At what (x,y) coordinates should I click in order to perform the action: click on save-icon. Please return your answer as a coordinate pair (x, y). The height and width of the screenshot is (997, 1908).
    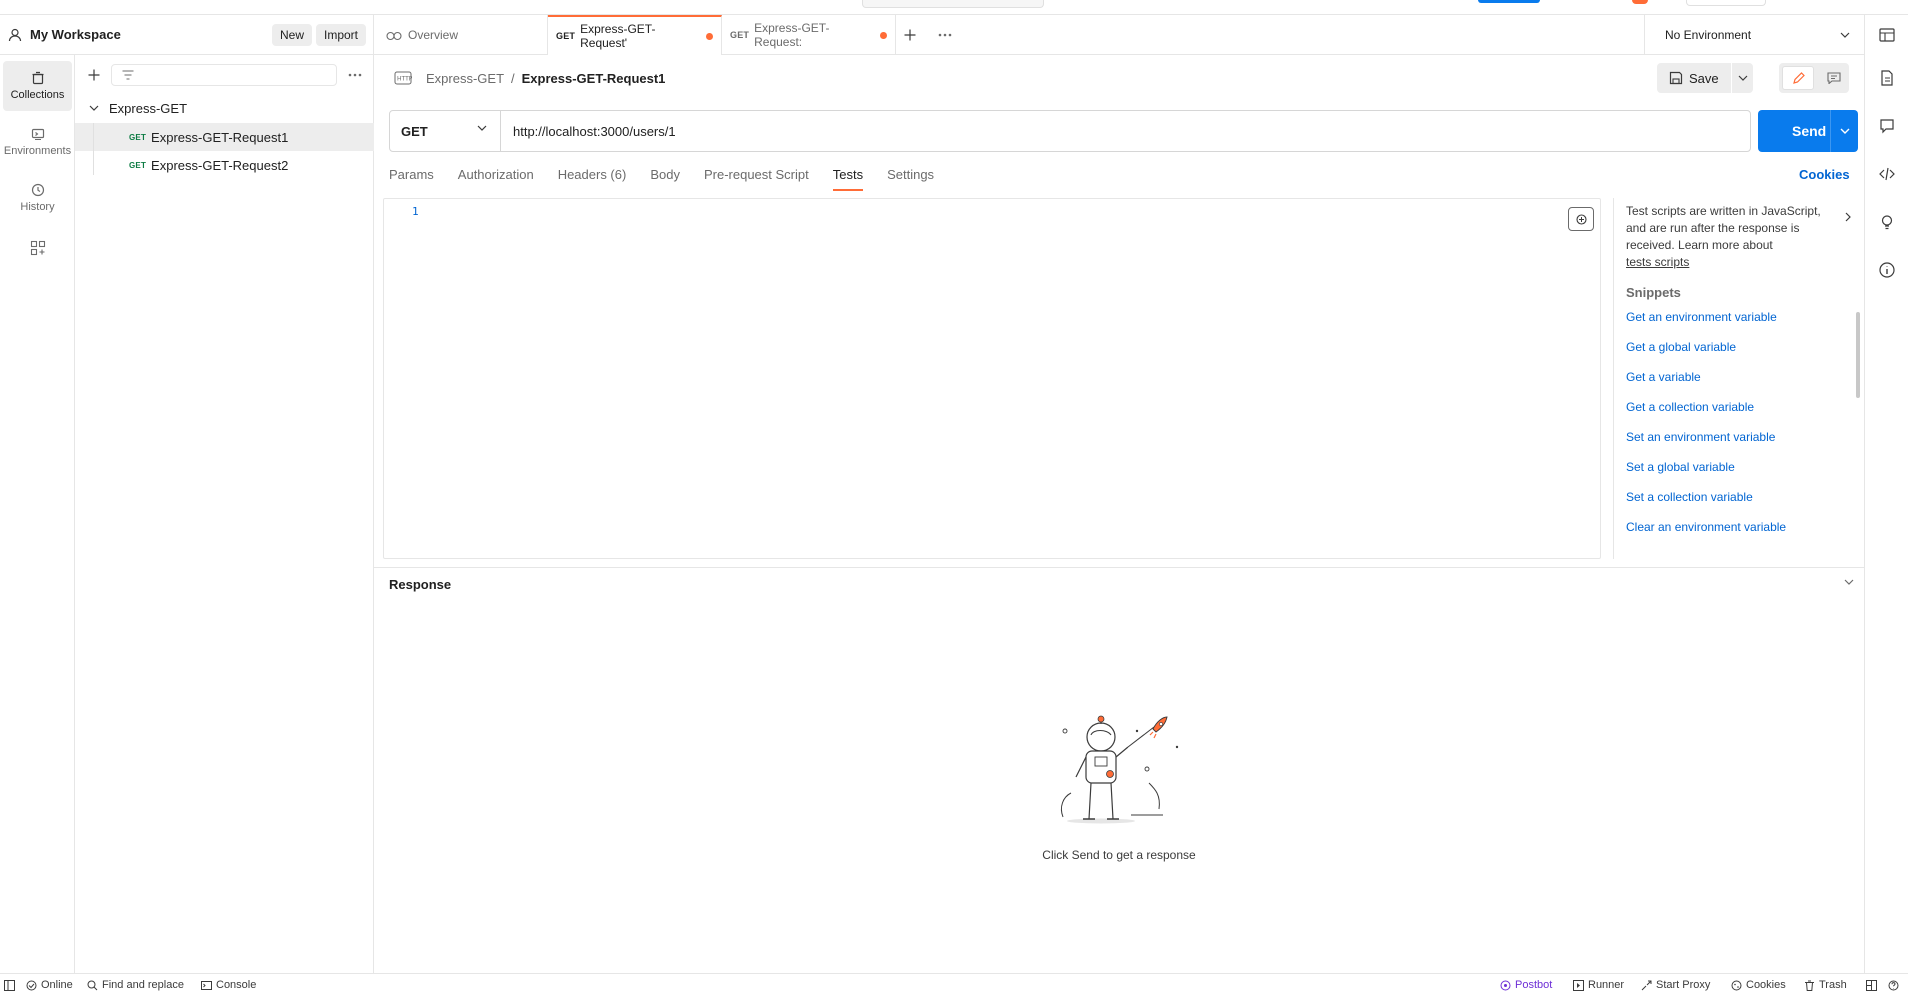
    Looking at the image, I should click on (1676, 78).